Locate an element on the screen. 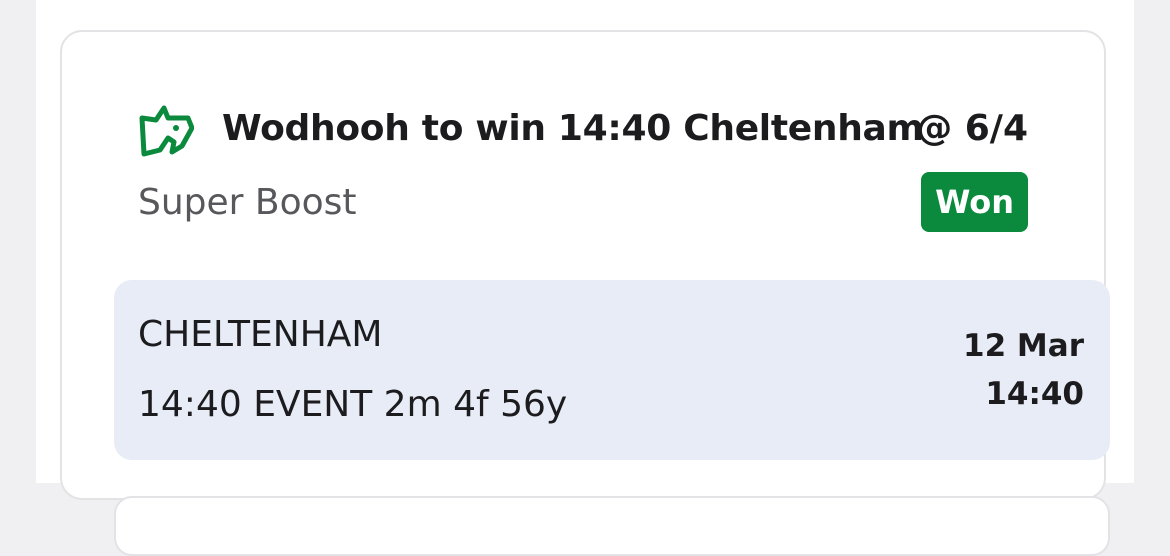  bet-type-label: Super Boost is located at coordinates (247, 202).